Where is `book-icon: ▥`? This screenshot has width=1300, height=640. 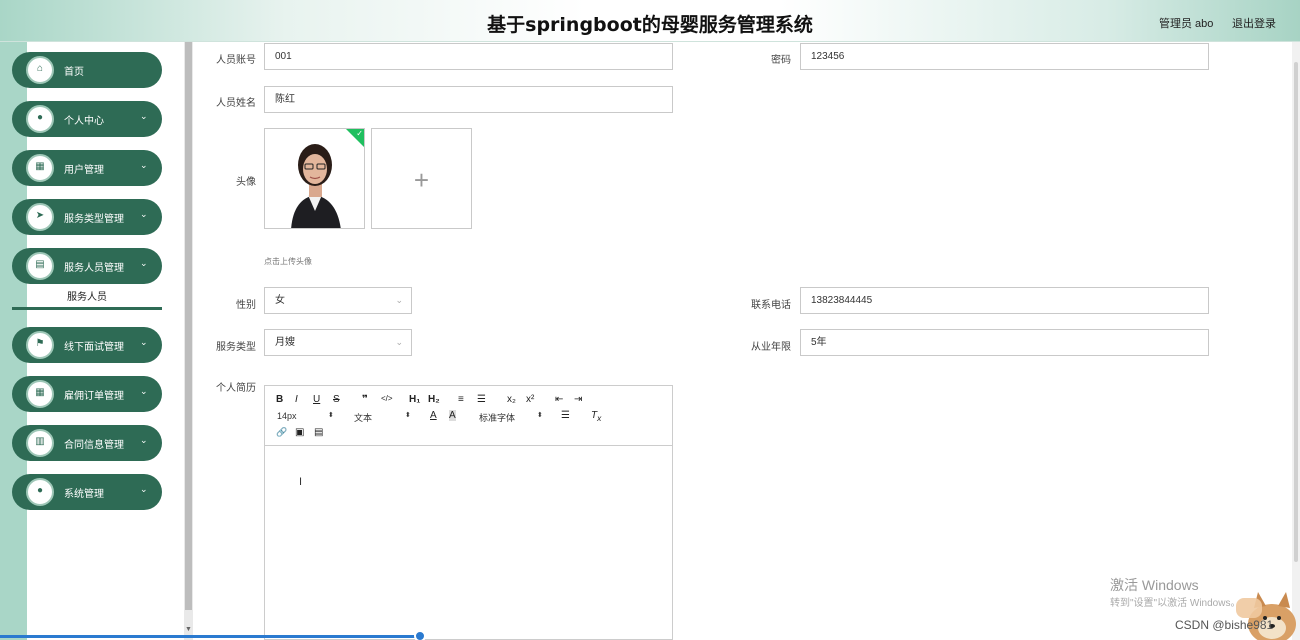
book-icon: ▥ is located at coordinates (40, 443).